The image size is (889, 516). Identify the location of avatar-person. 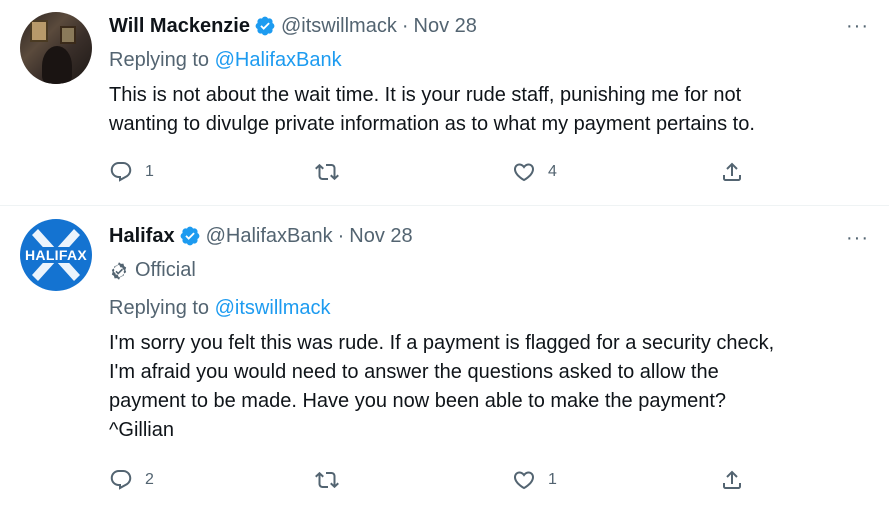
(57, 65).